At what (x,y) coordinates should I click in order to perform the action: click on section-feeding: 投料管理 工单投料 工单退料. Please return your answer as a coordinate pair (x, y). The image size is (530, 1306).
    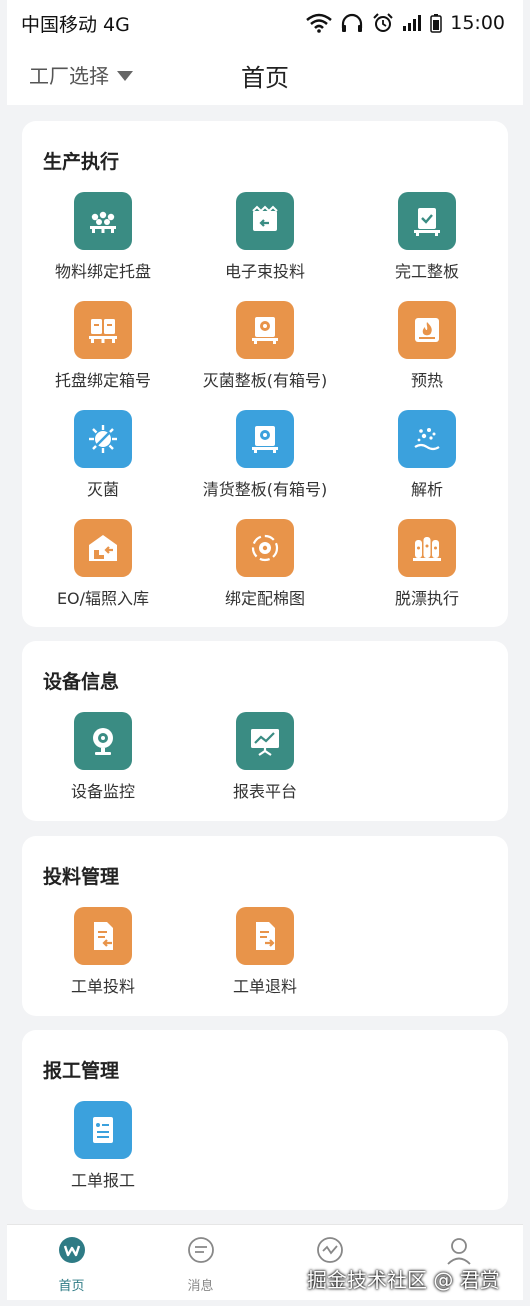
    Looking at the image, I should click on (265, 926).